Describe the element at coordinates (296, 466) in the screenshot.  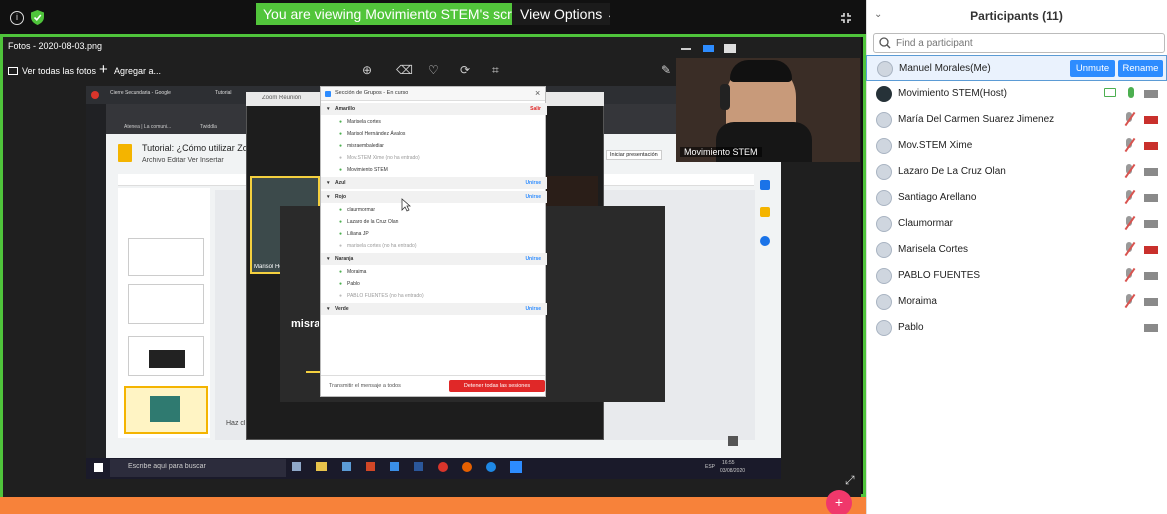
I see `task-view-icon` at that location.